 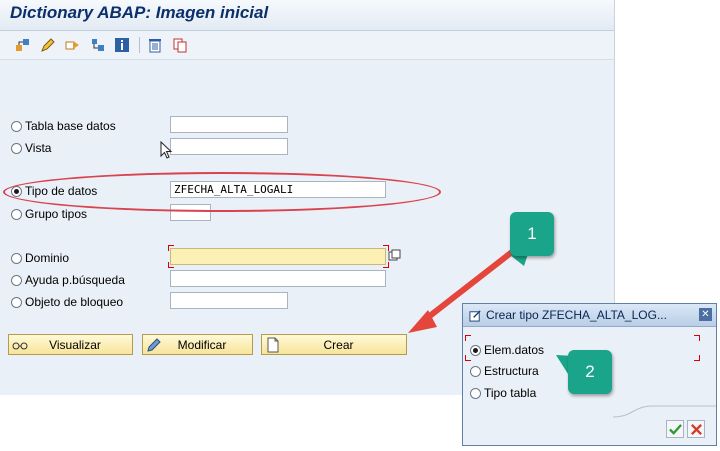 What do you see at coordinates (23, 45) in the screenshot?
I see `other-object-icon` at bounding box center [23, 45].